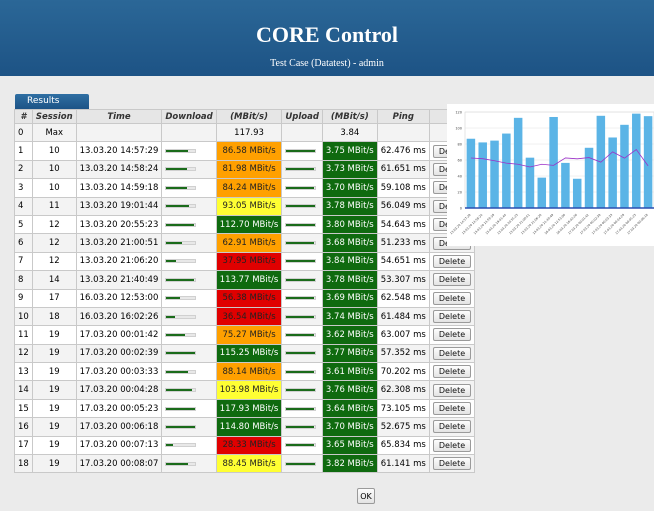 Image resolution: width=654 pixels, height=511 pixels. What do you see at coordinates (54, 206) in the screenshot?
I see `session-cell: 11` at bounding box center [54, 206].